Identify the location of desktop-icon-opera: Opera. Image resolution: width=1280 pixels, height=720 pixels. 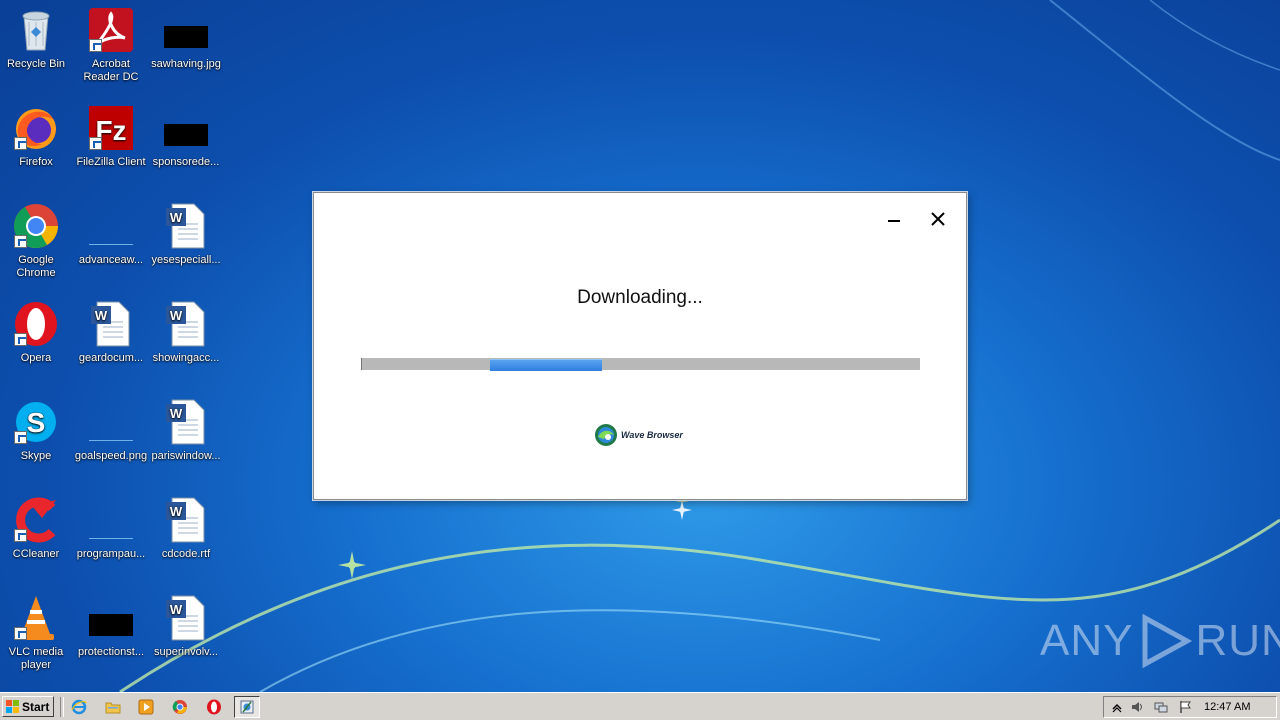
(37, 332).